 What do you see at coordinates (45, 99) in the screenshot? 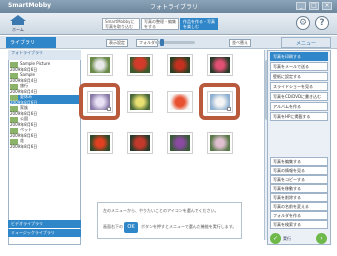
I see `folder-item-selected: 夏休み 2009年8月6日` at bounding box center [45, 99].